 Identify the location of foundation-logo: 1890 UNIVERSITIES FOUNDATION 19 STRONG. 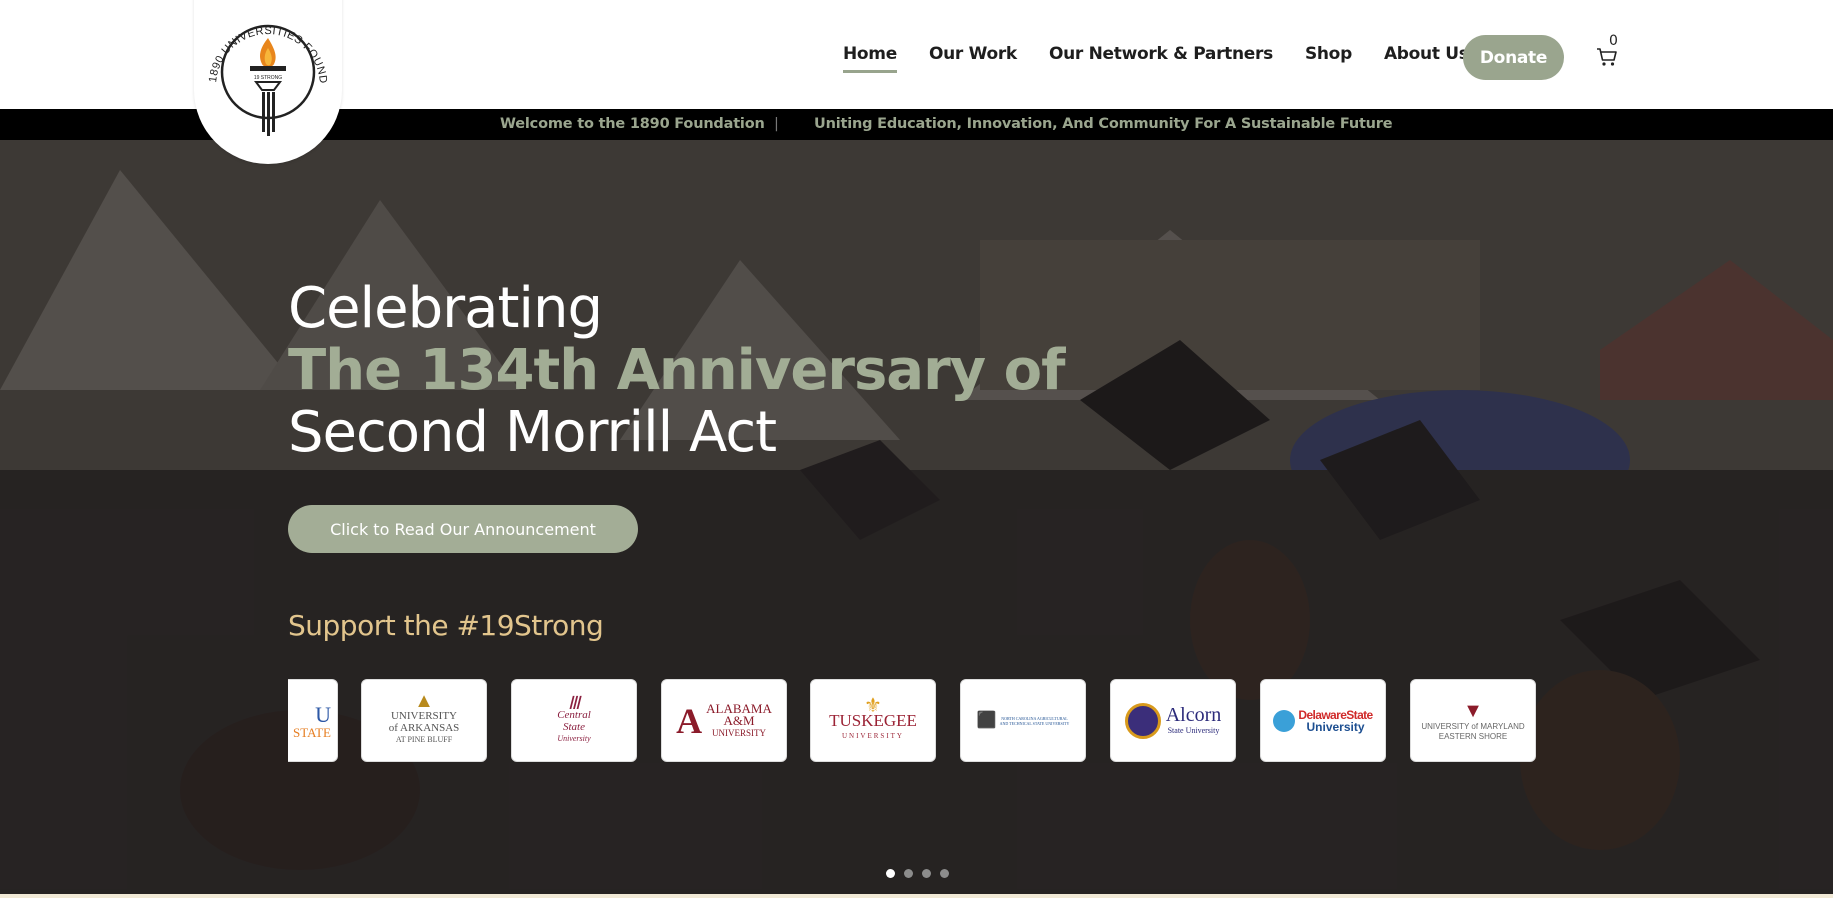
(268, 82).